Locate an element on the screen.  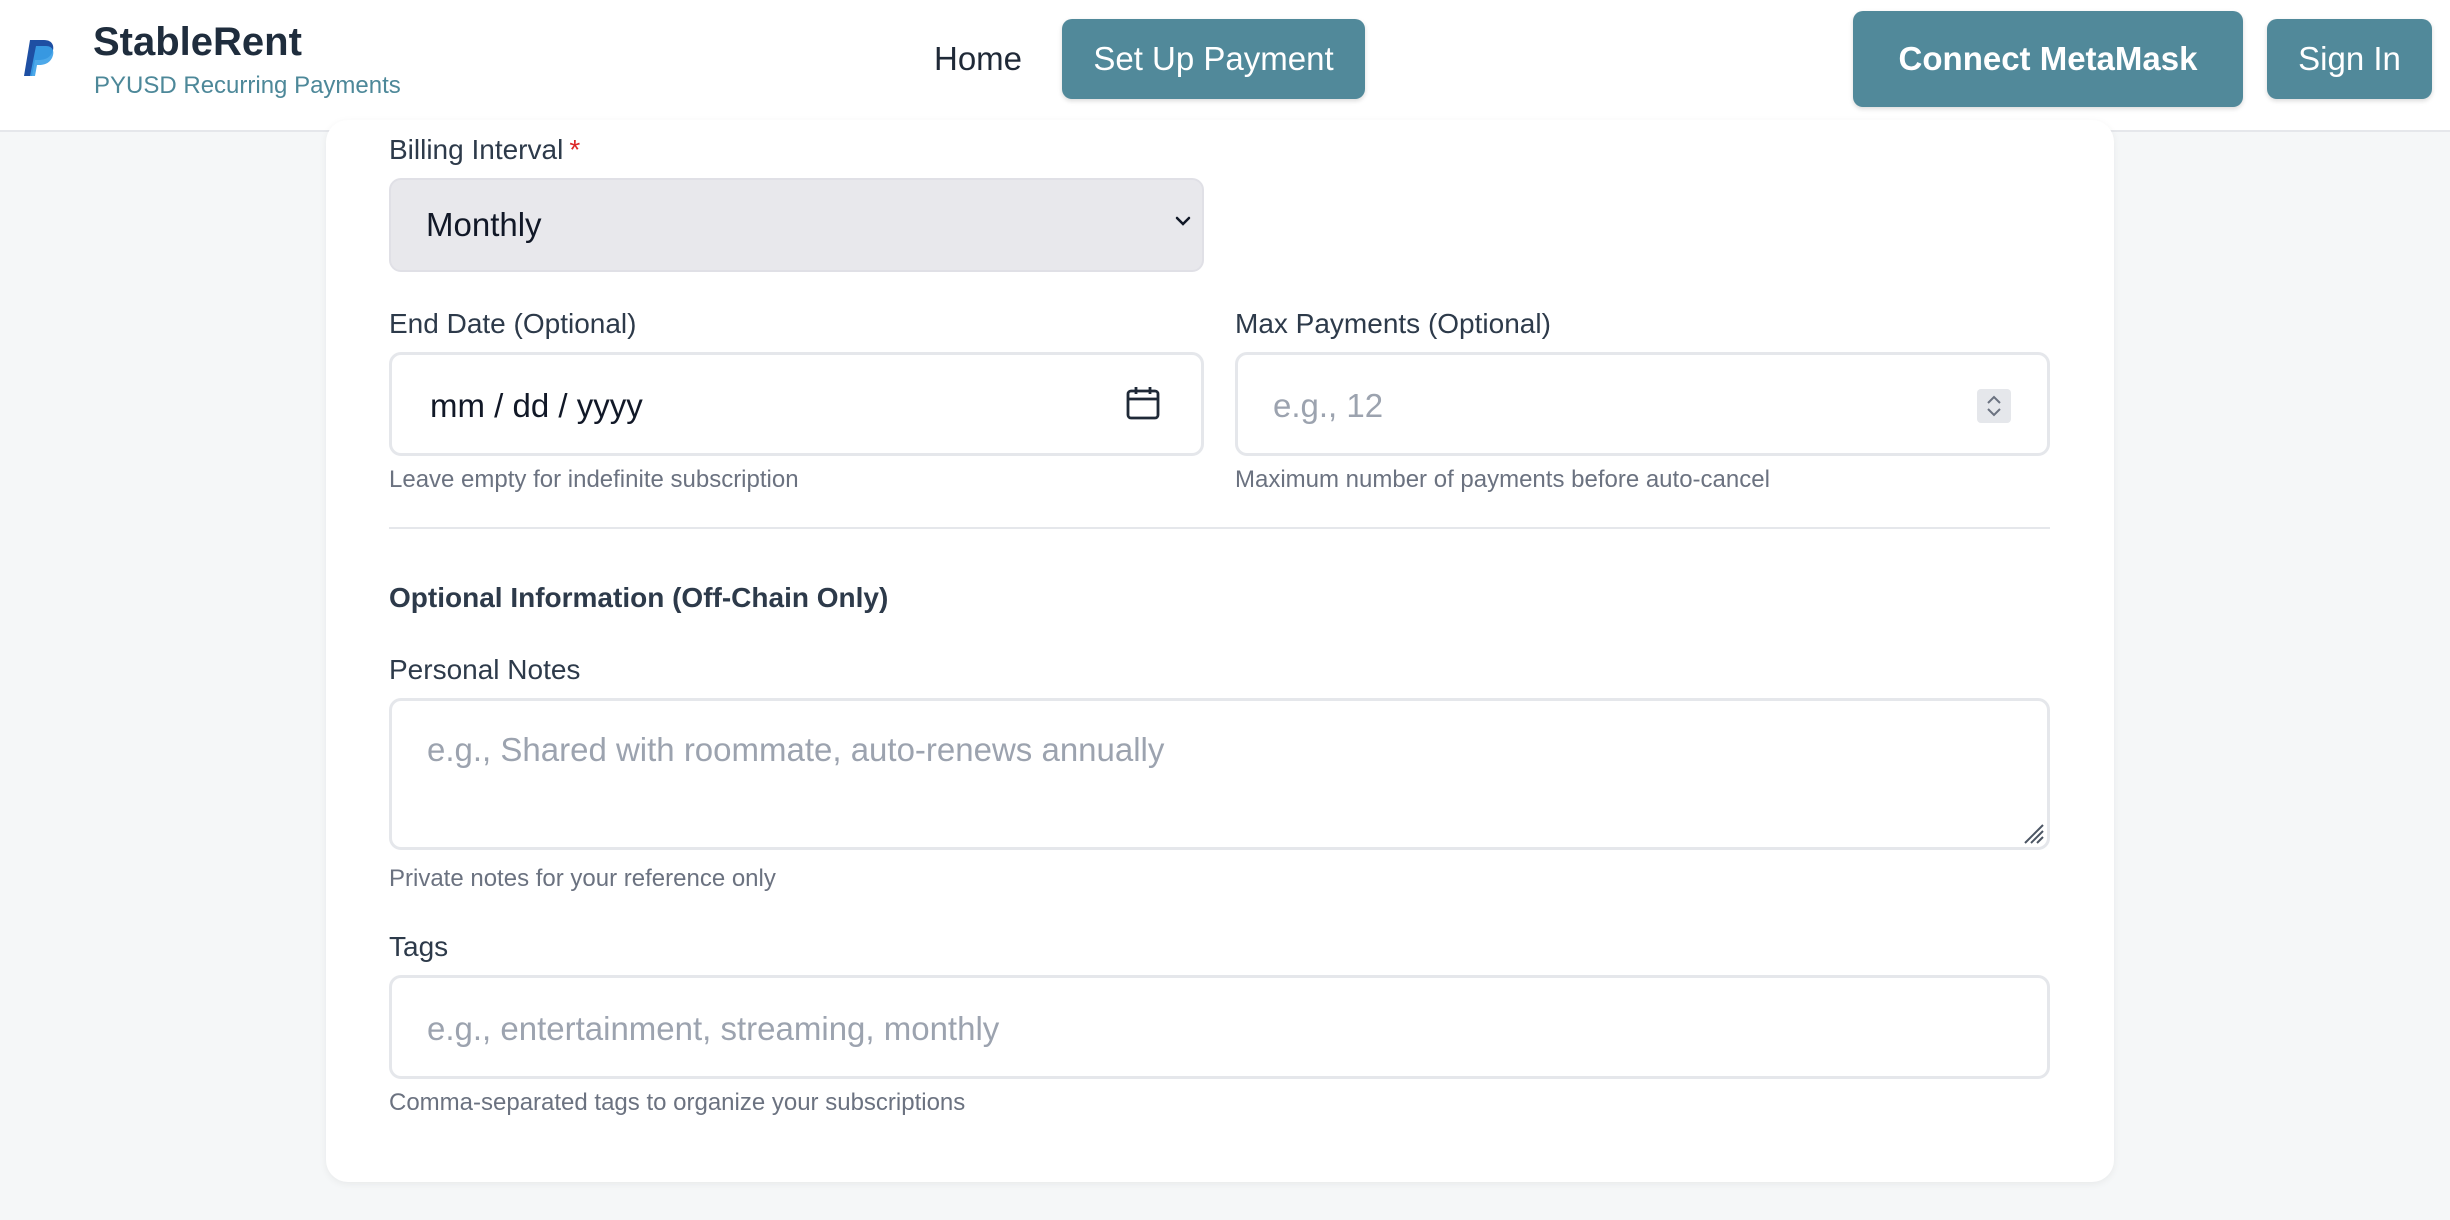
calendar-icon is located at coordinates (1143, 403).